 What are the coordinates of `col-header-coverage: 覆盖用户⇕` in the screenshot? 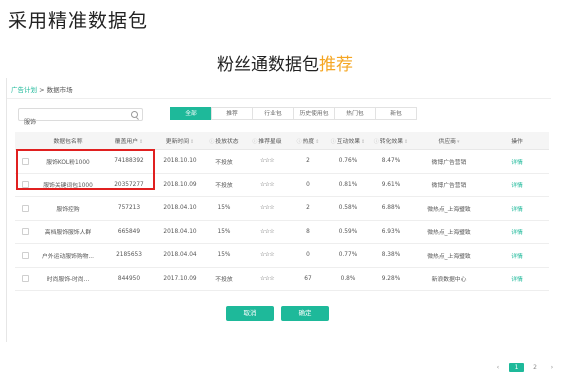 It's located at (129, 141).